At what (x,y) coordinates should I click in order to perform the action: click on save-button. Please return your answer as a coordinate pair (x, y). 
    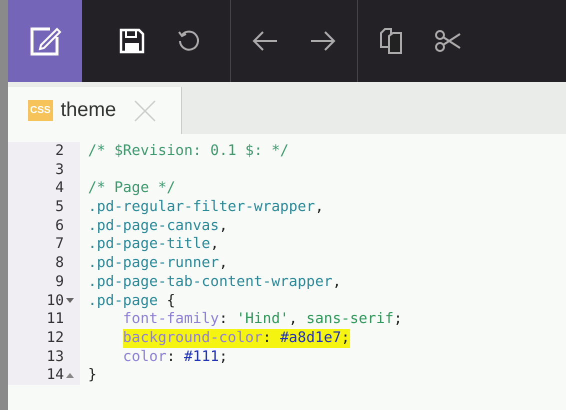
    Looking at the image, I should click on (132, 41).